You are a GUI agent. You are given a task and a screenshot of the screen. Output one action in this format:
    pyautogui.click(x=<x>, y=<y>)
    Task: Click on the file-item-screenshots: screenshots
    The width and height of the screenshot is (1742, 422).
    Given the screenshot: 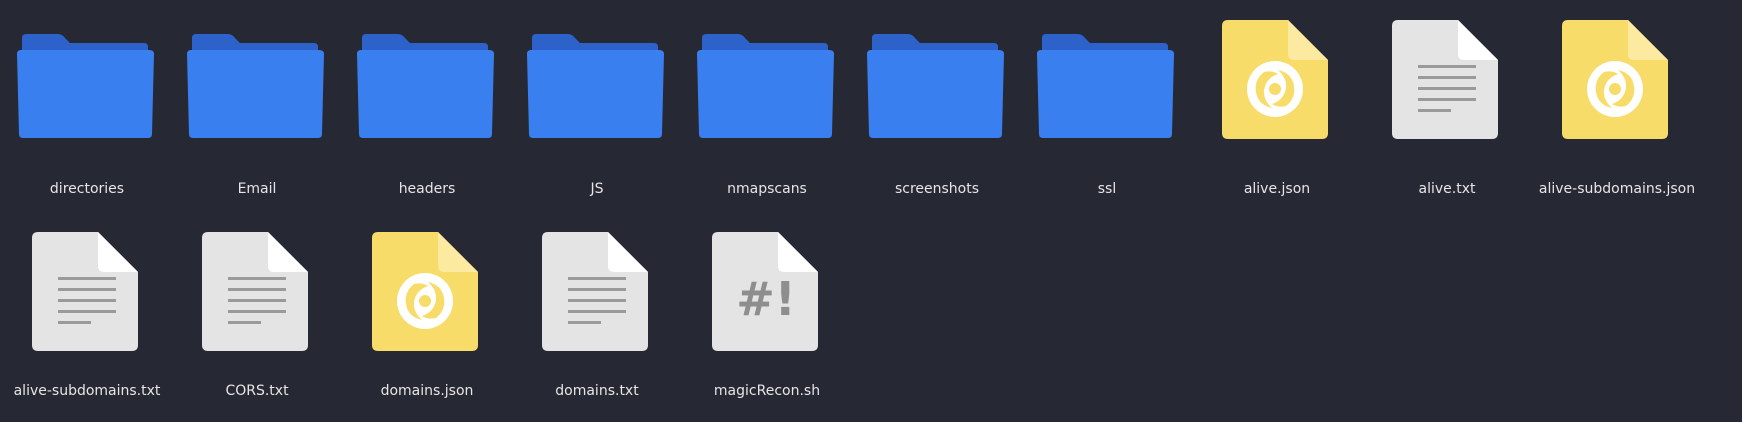 What is the action you would take?
    pyautogui.click(x=937, y=110)
    